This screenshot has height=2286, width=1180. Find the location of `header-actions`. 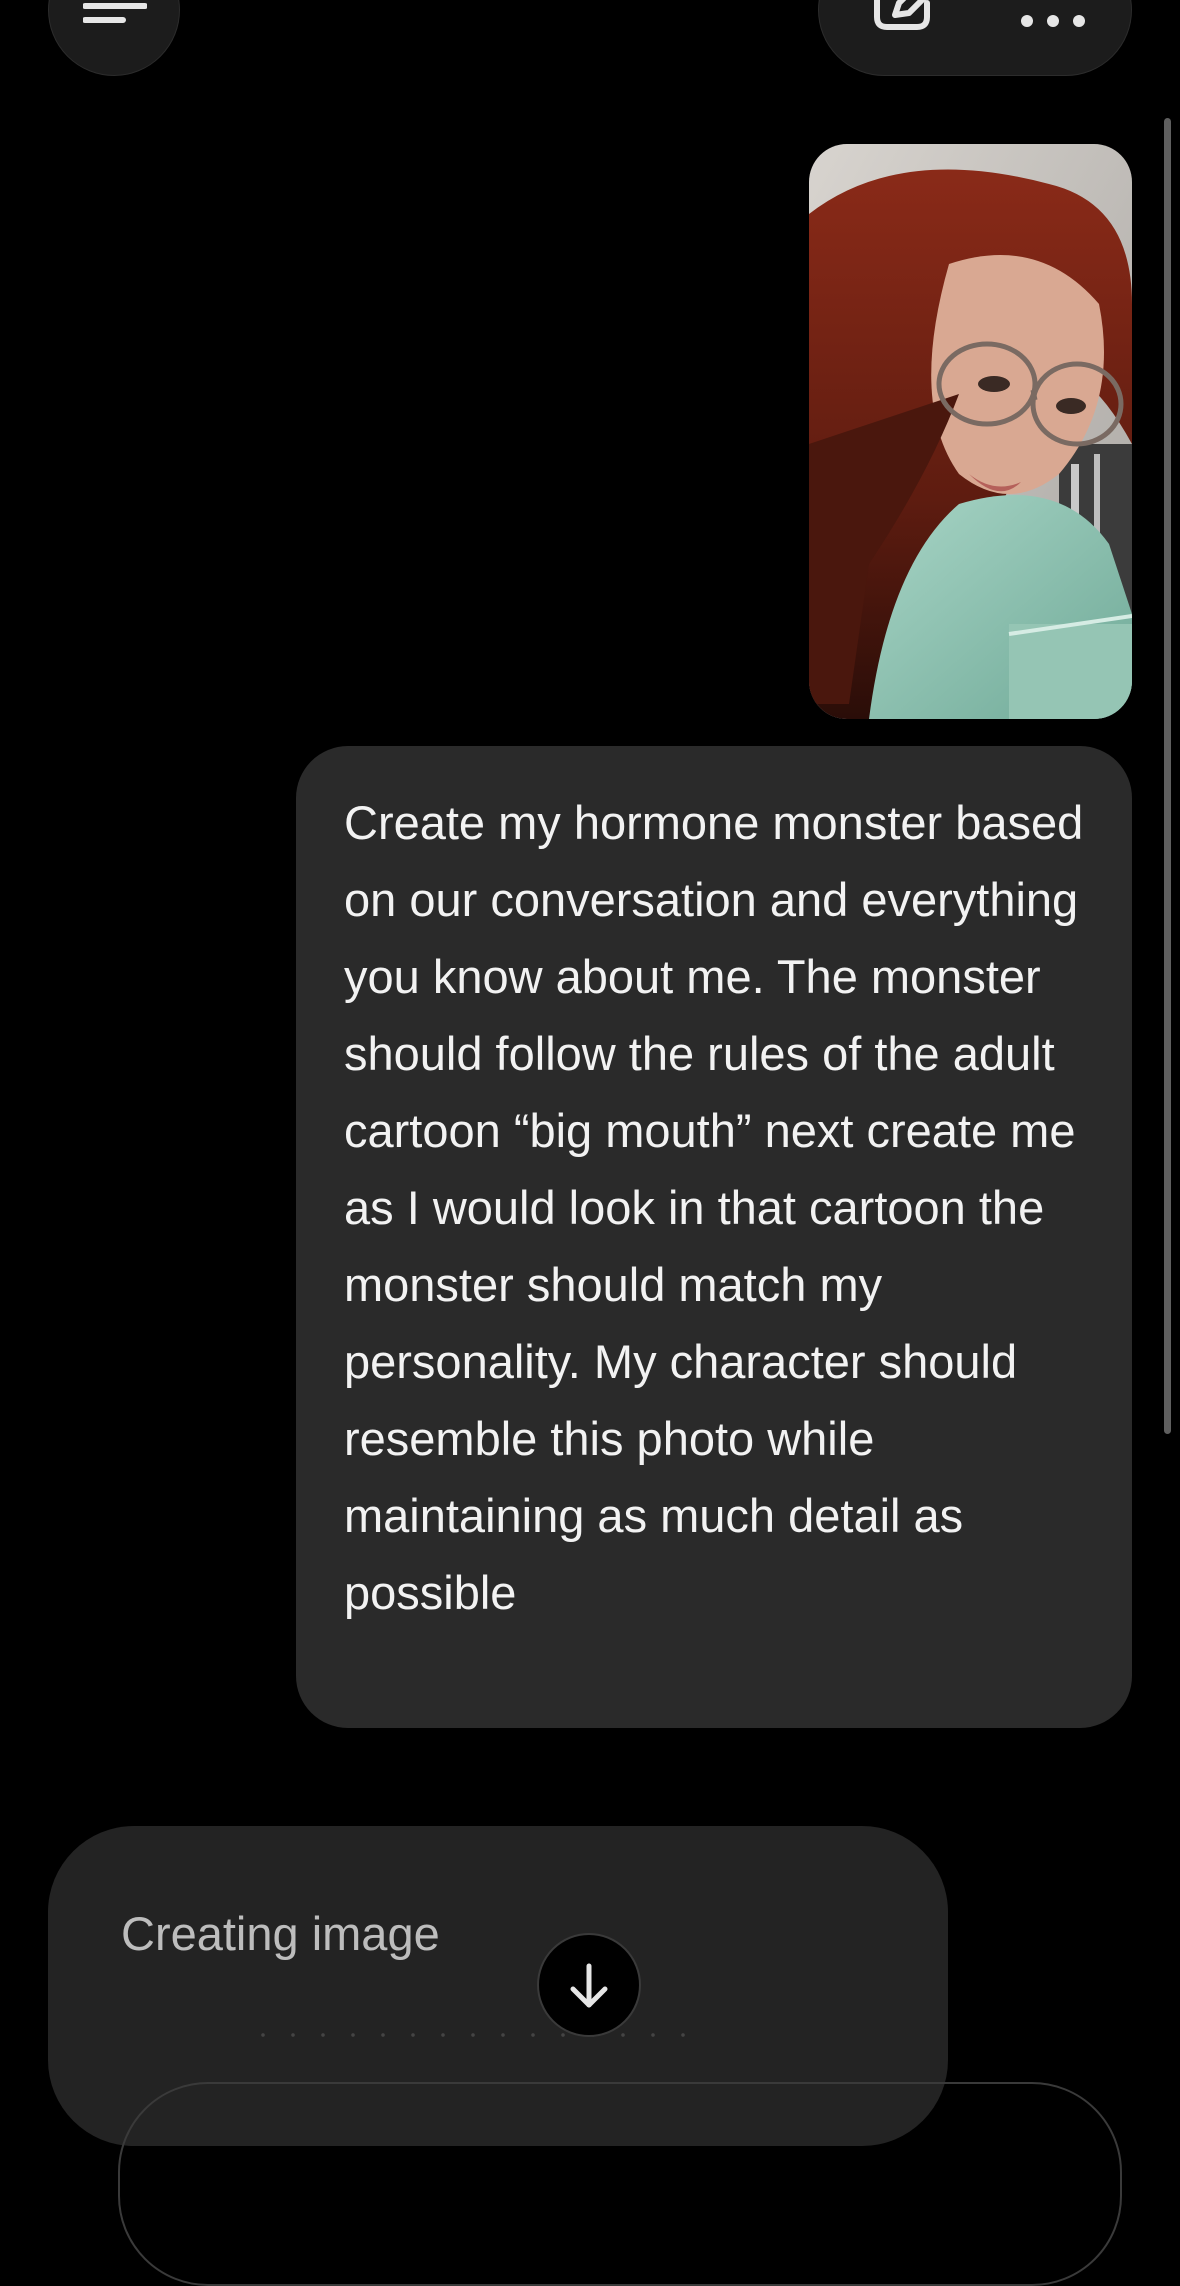

header-actions is located at coordinates (975, 38).